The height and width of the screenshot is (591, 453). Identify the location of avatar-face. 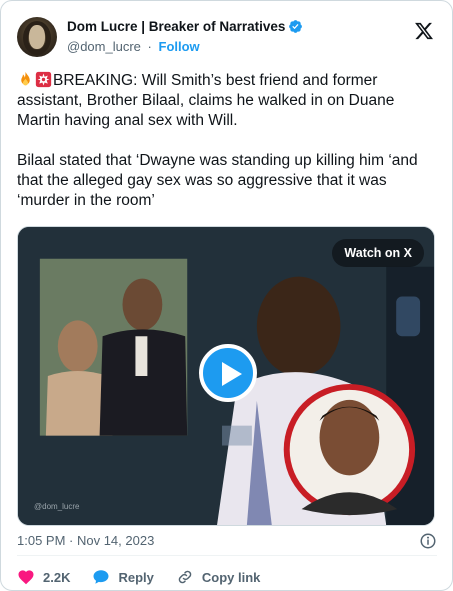
(37, 37).